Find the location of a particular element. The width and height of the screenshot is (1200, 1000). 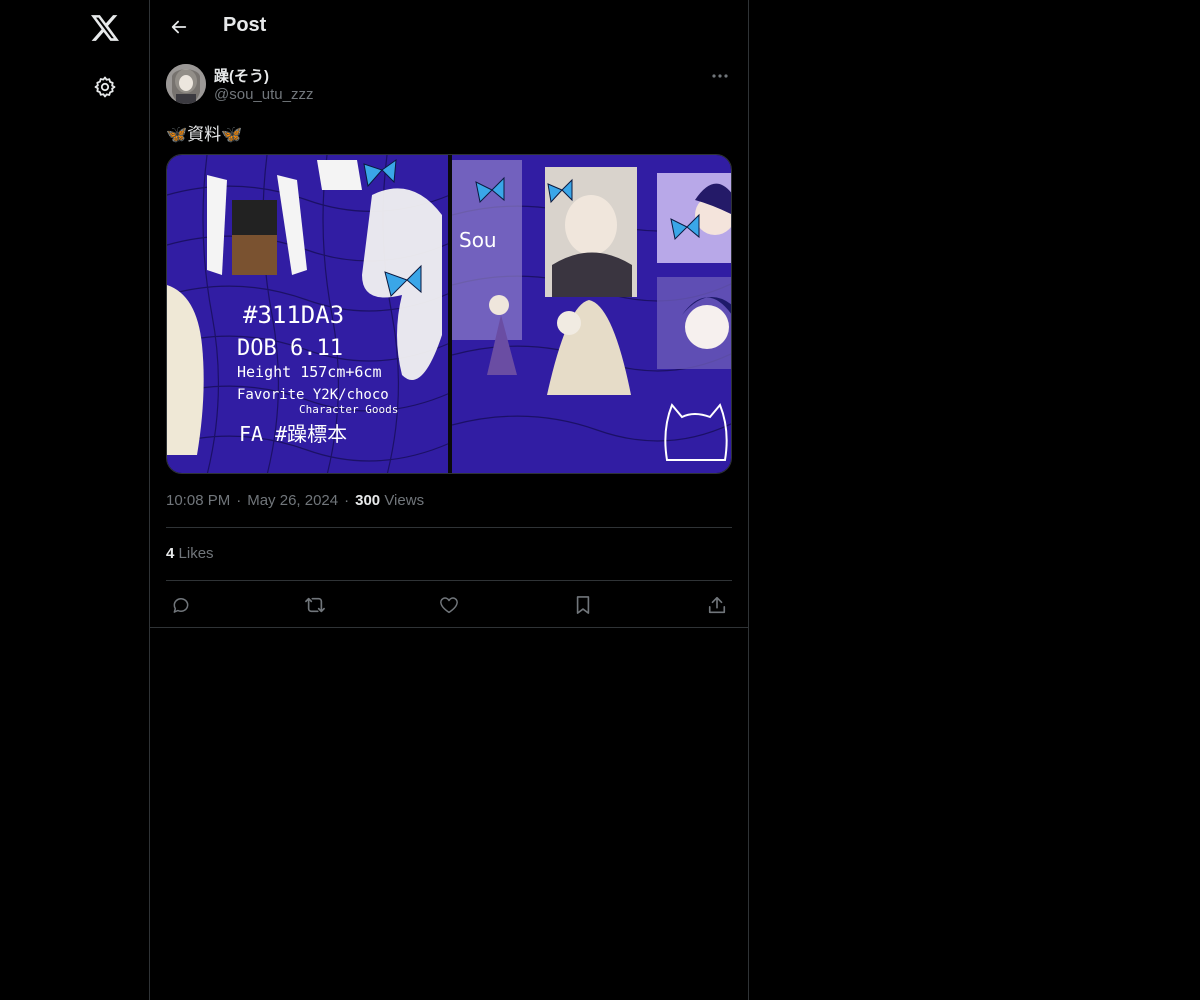

repost-icon is located at coordinates (315, 605).